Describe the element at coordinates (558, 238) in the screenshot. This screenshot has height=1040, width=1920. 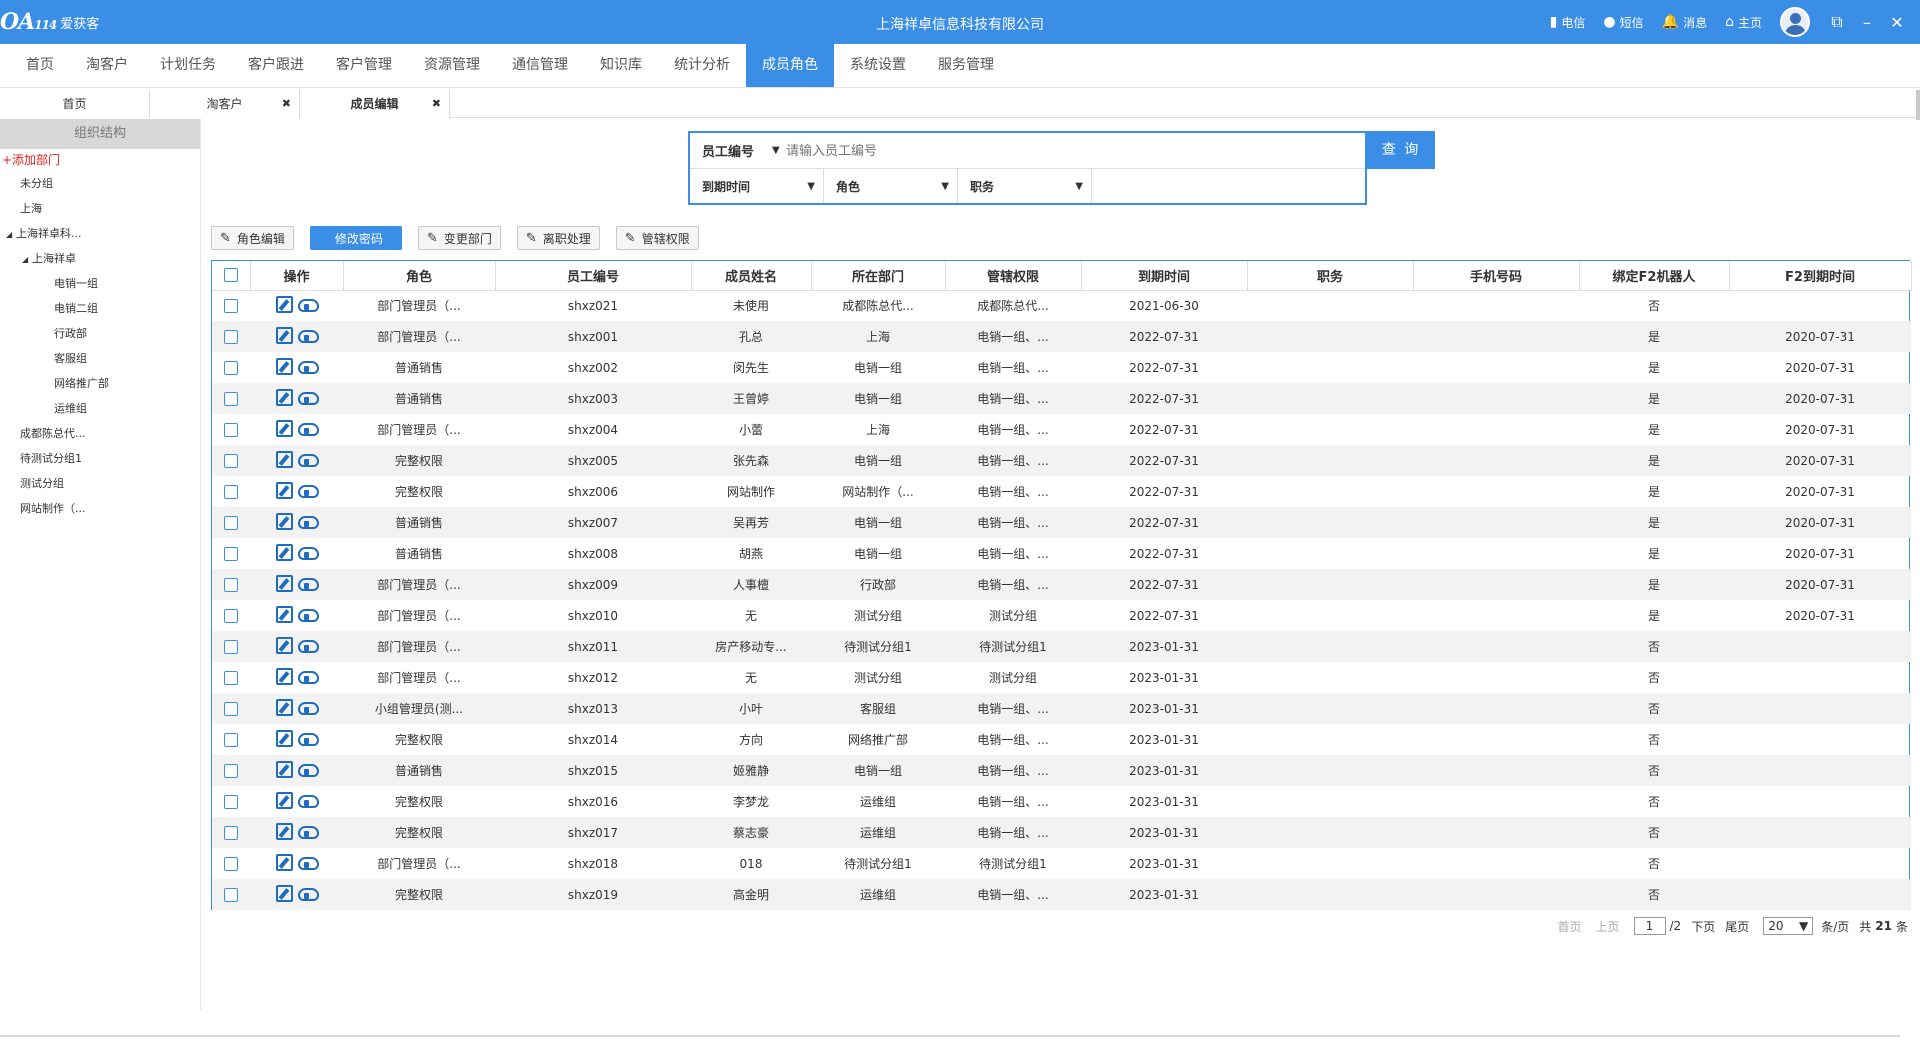
I see `toolbar-button: ✎ 离职处理` at that location.